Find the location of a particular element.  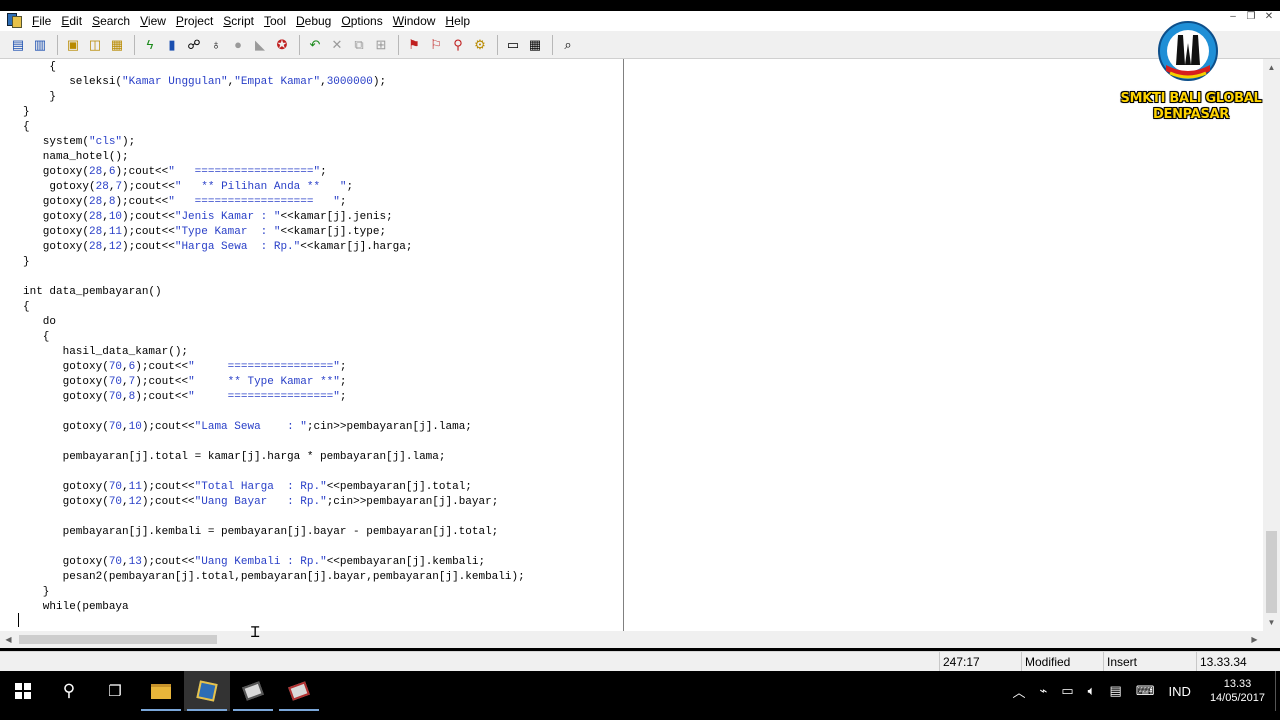

code-line: system("cls"); is located at coordinates (274, 142).